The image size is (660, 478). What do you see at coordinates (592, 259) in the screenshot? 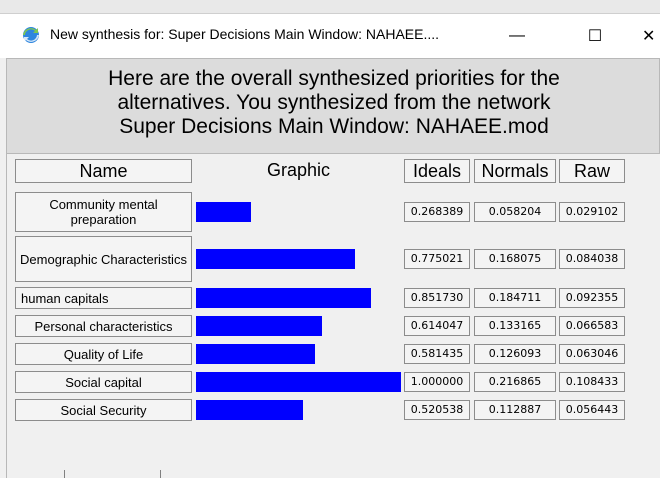
I see `raw-value: 0.084038` at bounding box center [592, 259].